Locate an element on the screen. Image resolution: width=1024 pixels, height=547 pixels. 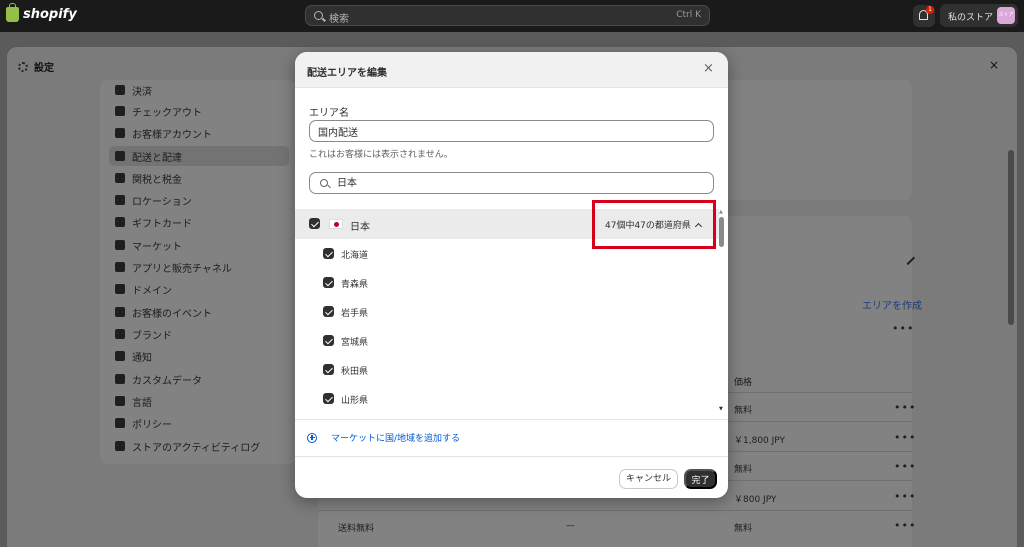
prefecture-count-text: 47個中47の都道府県 is located at coordinates (648, 226).